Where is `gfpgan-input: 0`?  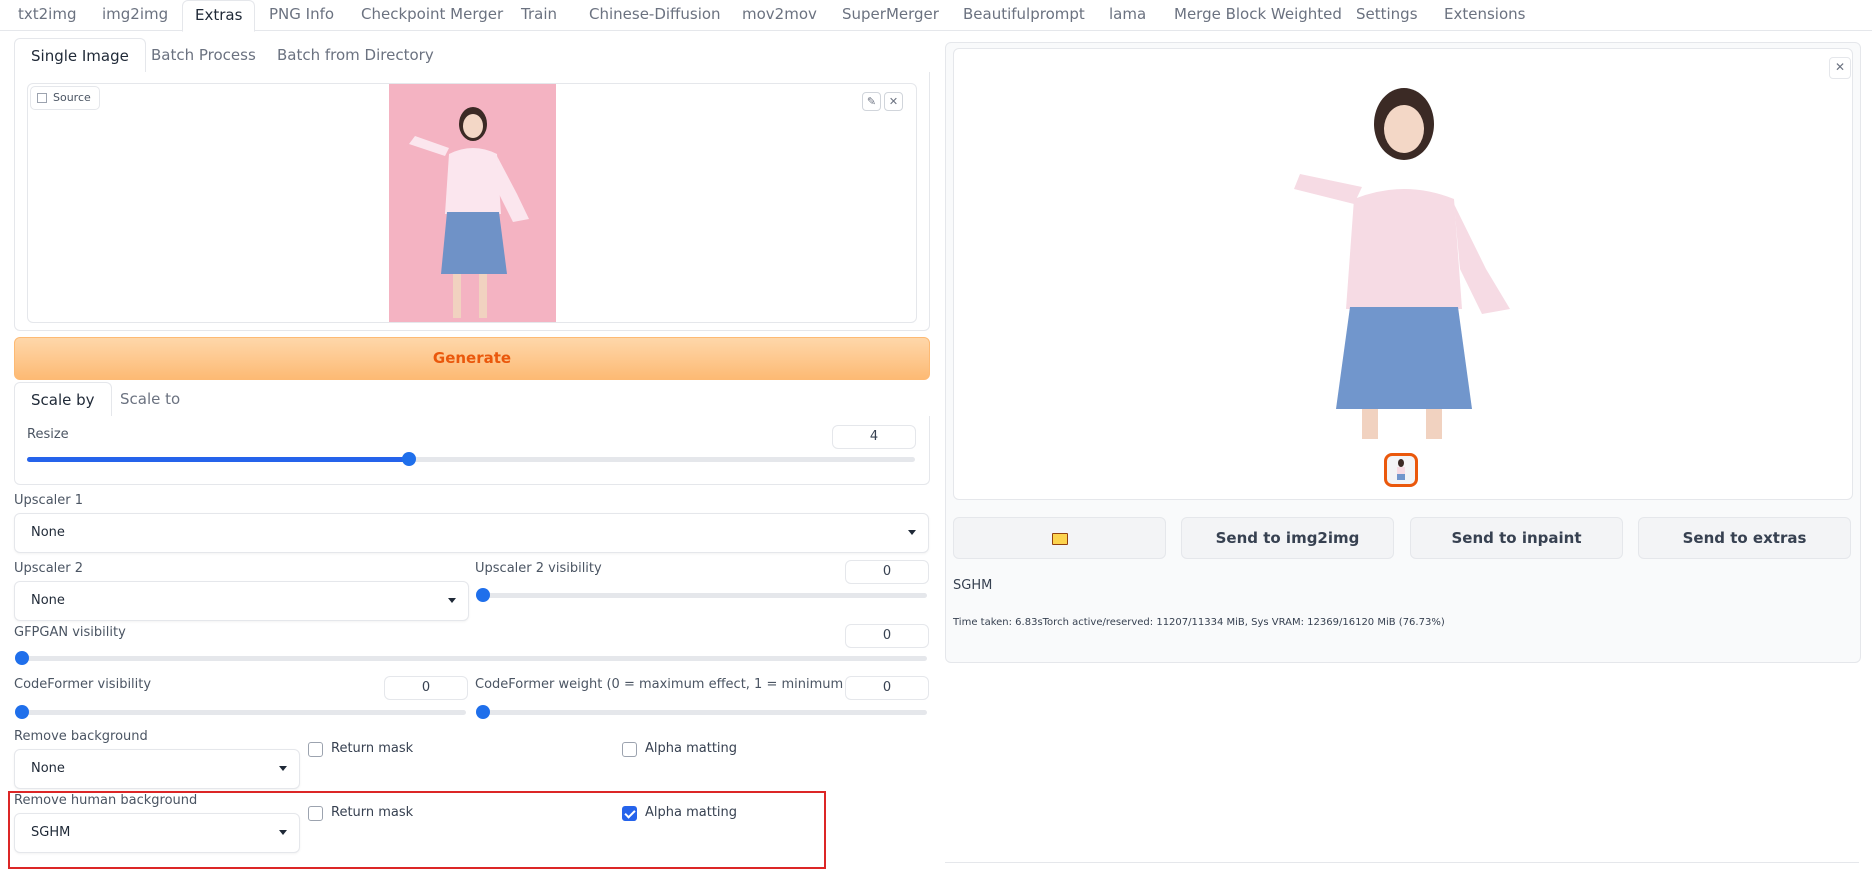
gfpgan-input: 0 is located at coordinates (887, 636).